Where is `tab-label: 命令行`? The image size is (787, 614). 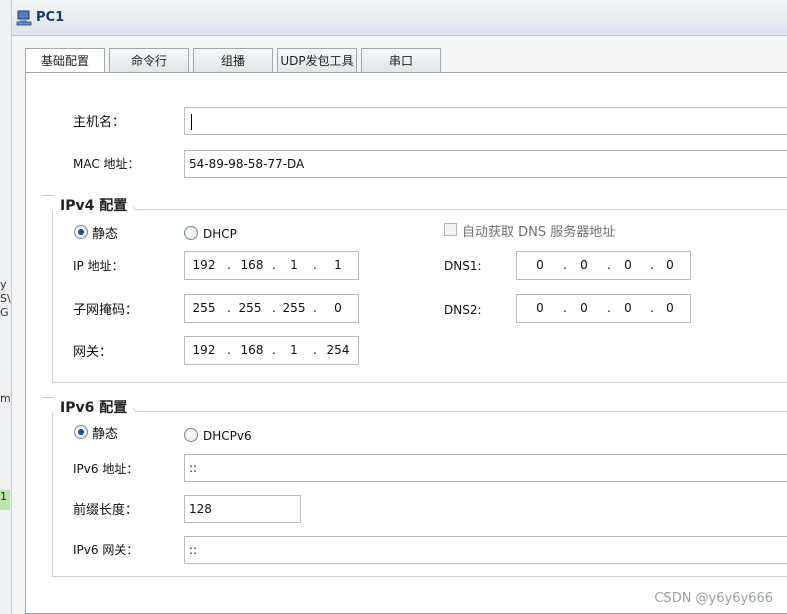
tab-label: 命令行 is located at coordinates (148, 61).